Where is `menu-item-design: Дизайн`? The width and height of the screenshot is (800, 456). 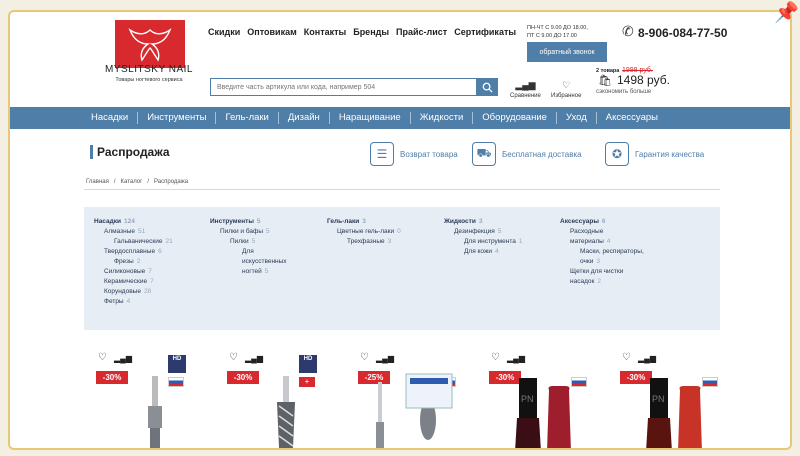 menu-item-design: Дизайн is located at coordinates (304, 118).